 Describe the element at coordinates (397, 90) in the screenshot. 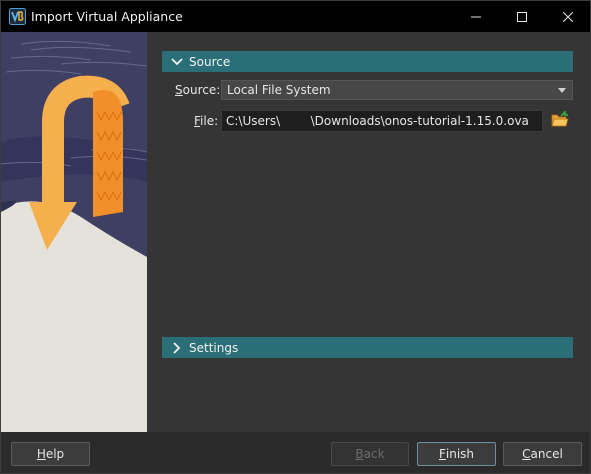

I see `source-combobox: Local File System` at that location.